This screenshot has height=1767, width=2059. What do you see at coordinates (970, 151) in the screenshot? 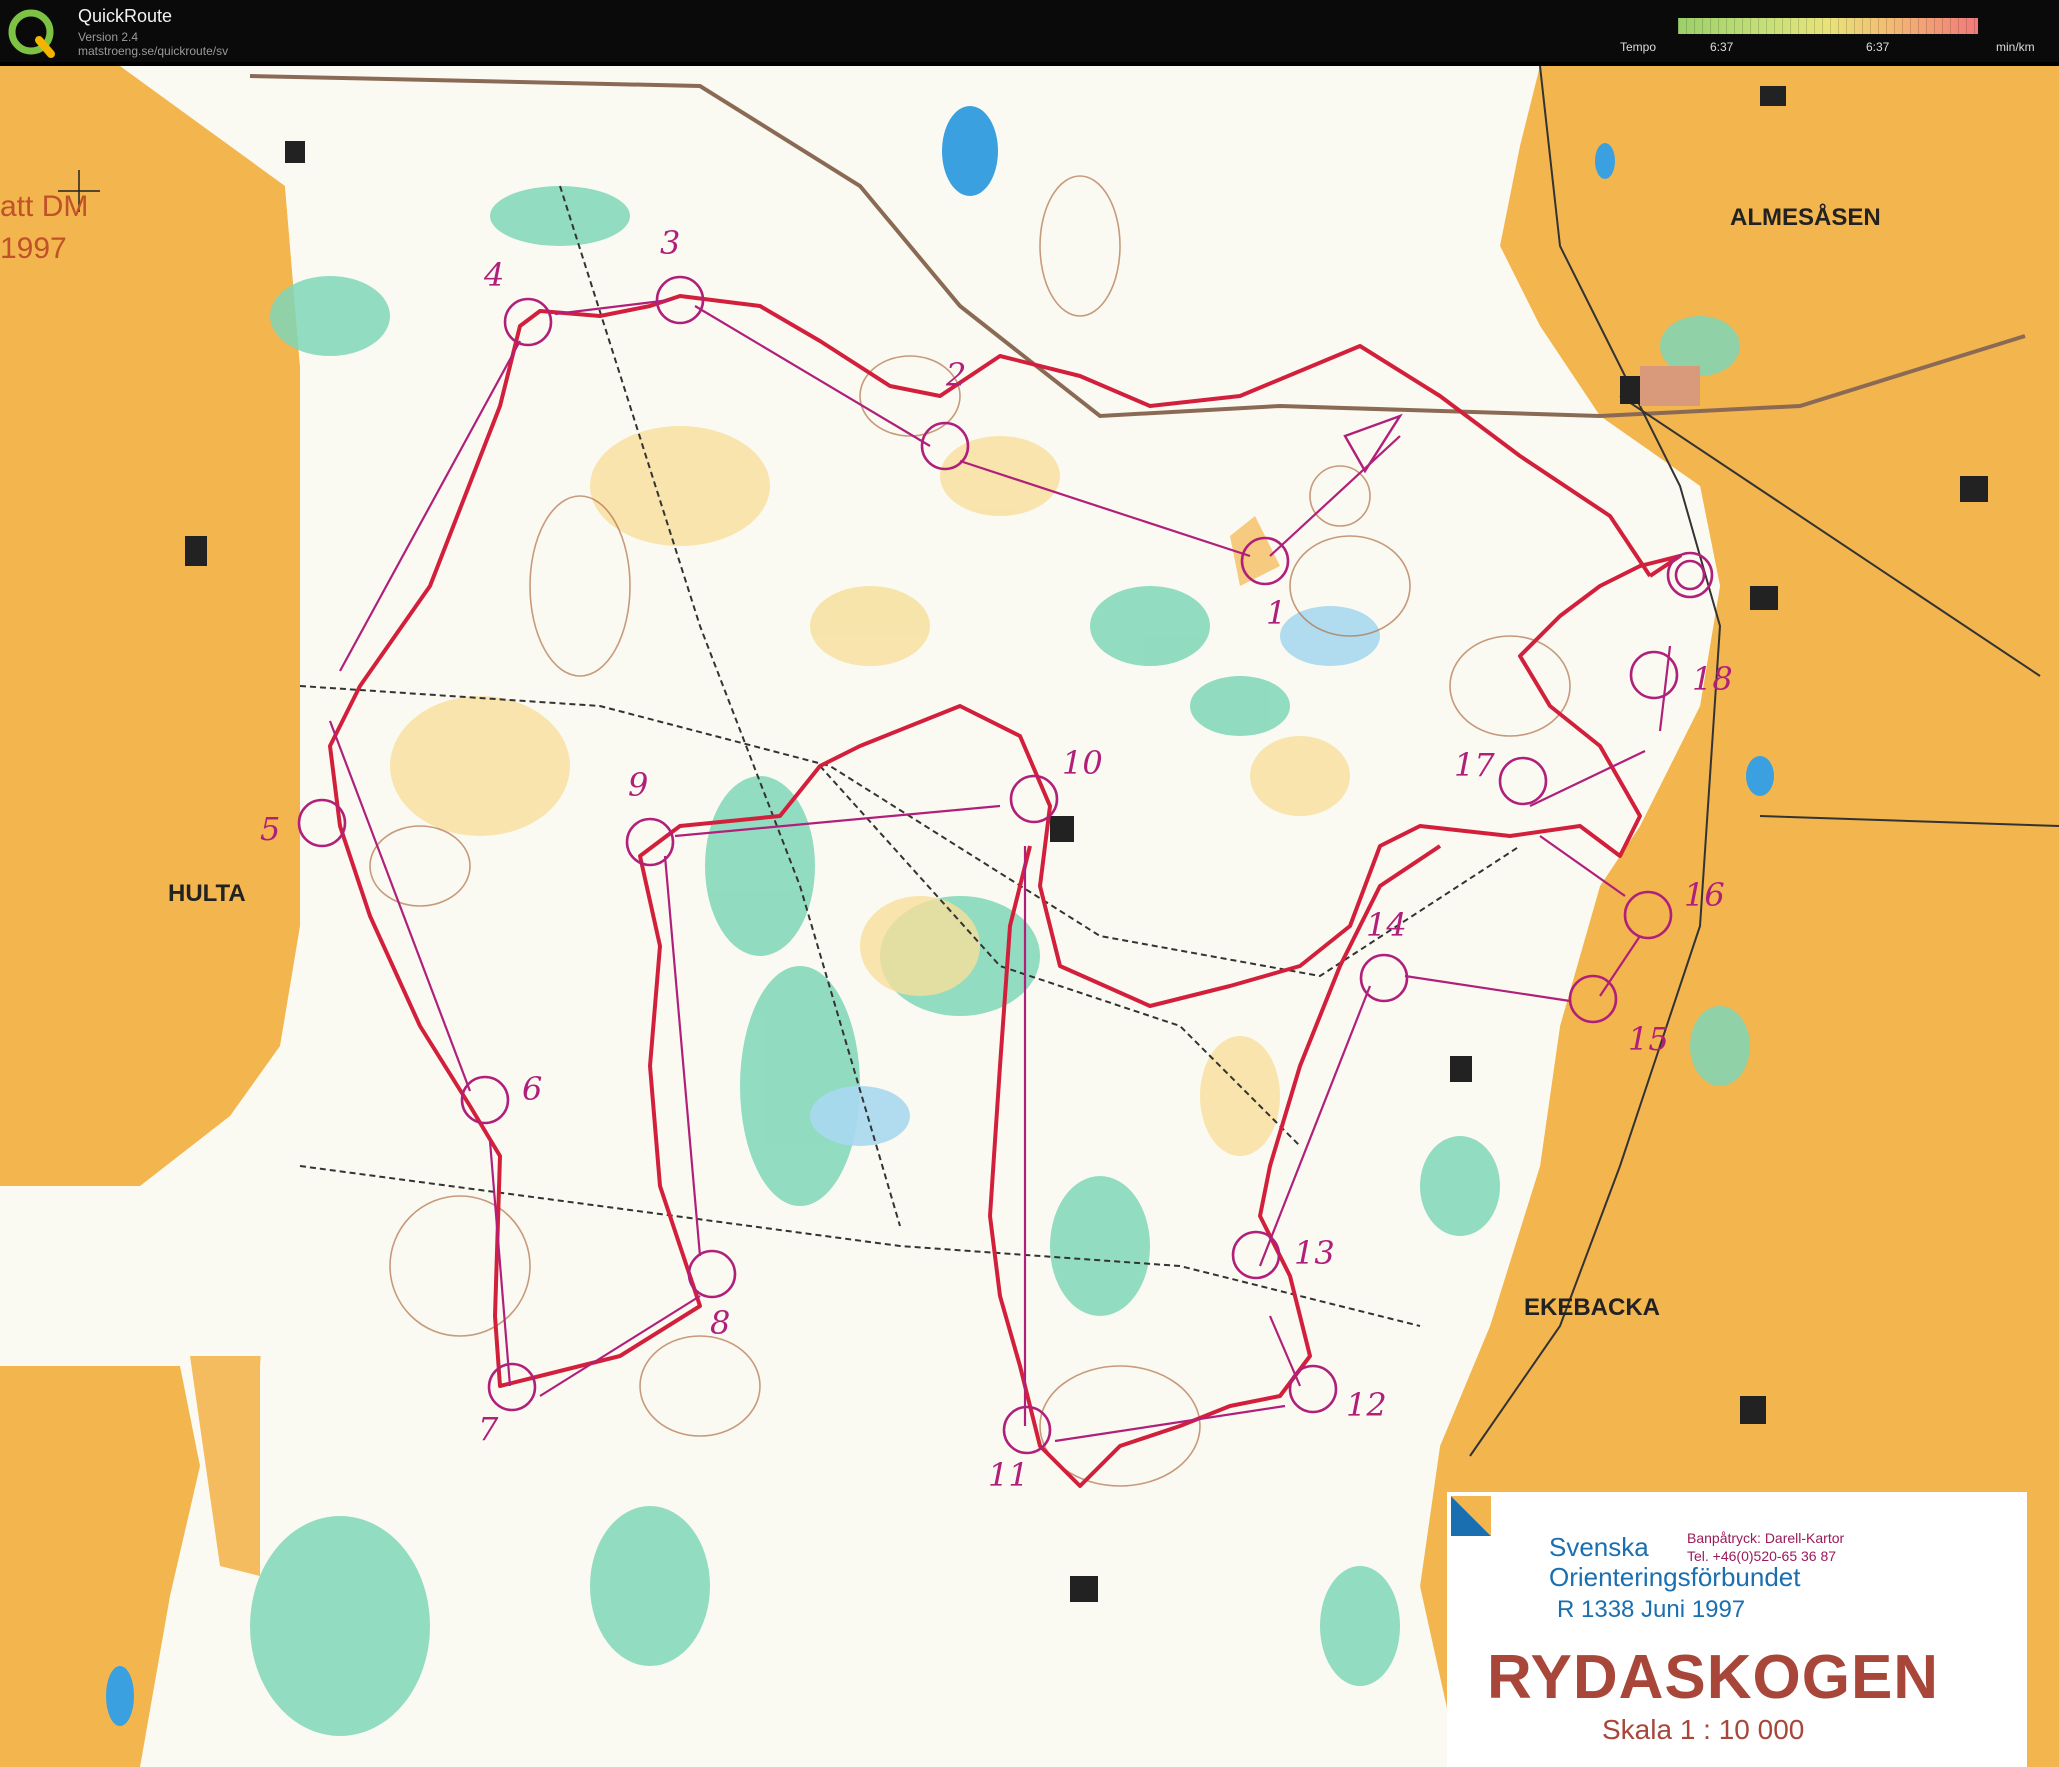
I see `pond-north` at bounding box center [970, 151].